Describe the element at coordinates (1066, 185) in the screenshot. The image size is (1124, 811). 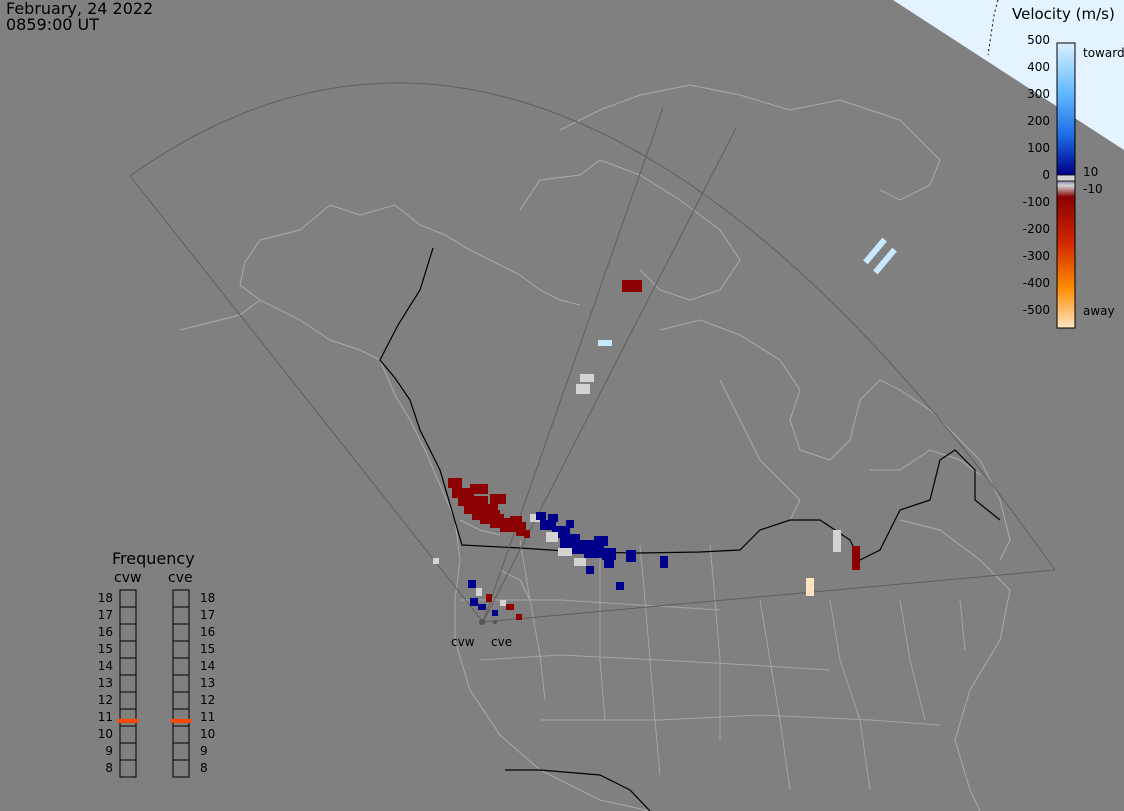
I see `velocity-colorbar` at that location.